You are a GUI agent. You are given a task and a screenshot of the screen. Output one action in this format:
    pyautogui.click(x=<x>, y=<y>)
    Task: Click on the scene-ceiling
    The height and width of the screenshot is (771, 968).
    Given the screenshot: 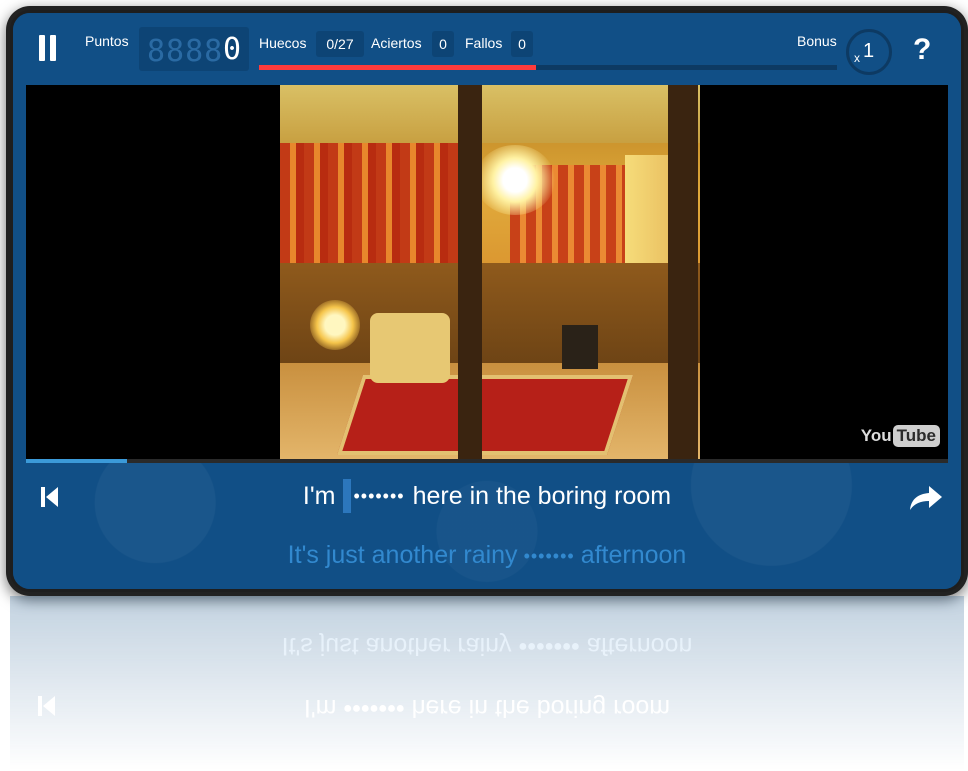 What is the action you would take?
    pyautogui.click(x=490, y=114)
    